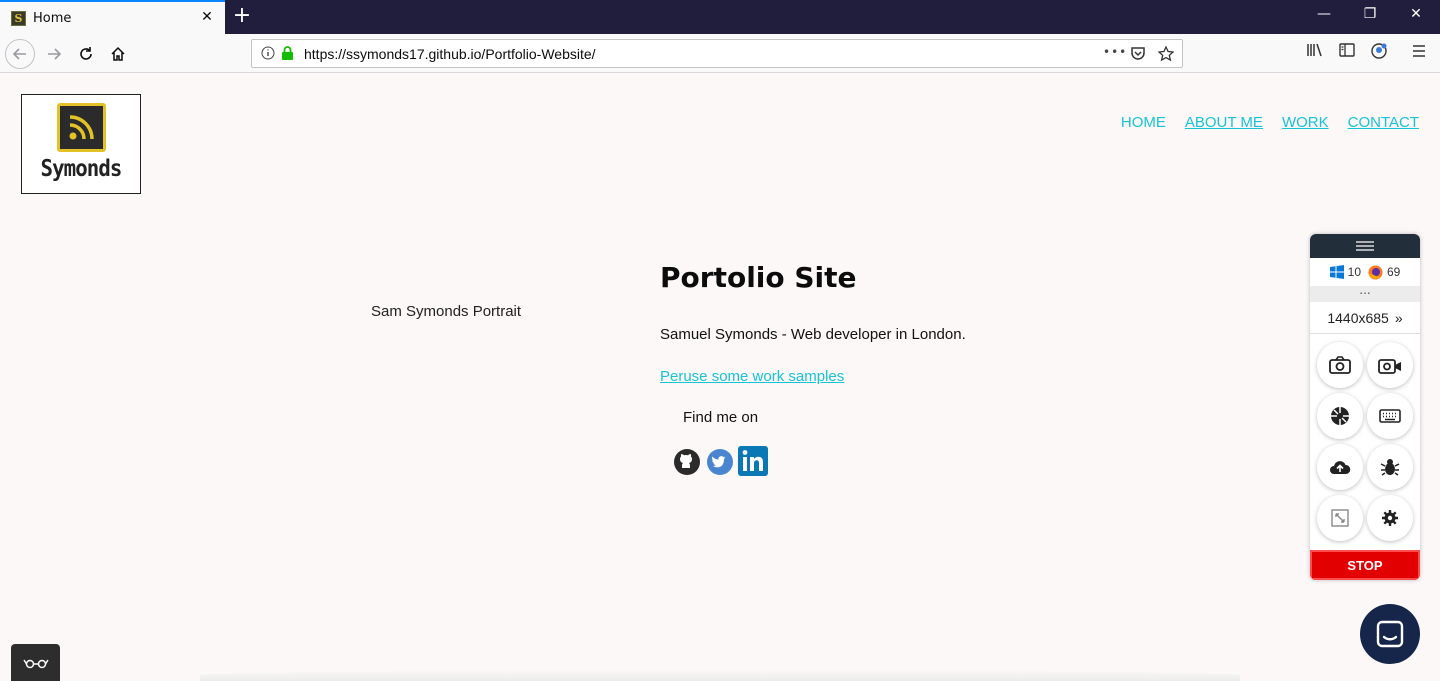 This screenshot has height=681, width=1440. I want to click on screenshot-tool-panel: 10 69 ... 1440x685 » STOP, so click(1365, 407).